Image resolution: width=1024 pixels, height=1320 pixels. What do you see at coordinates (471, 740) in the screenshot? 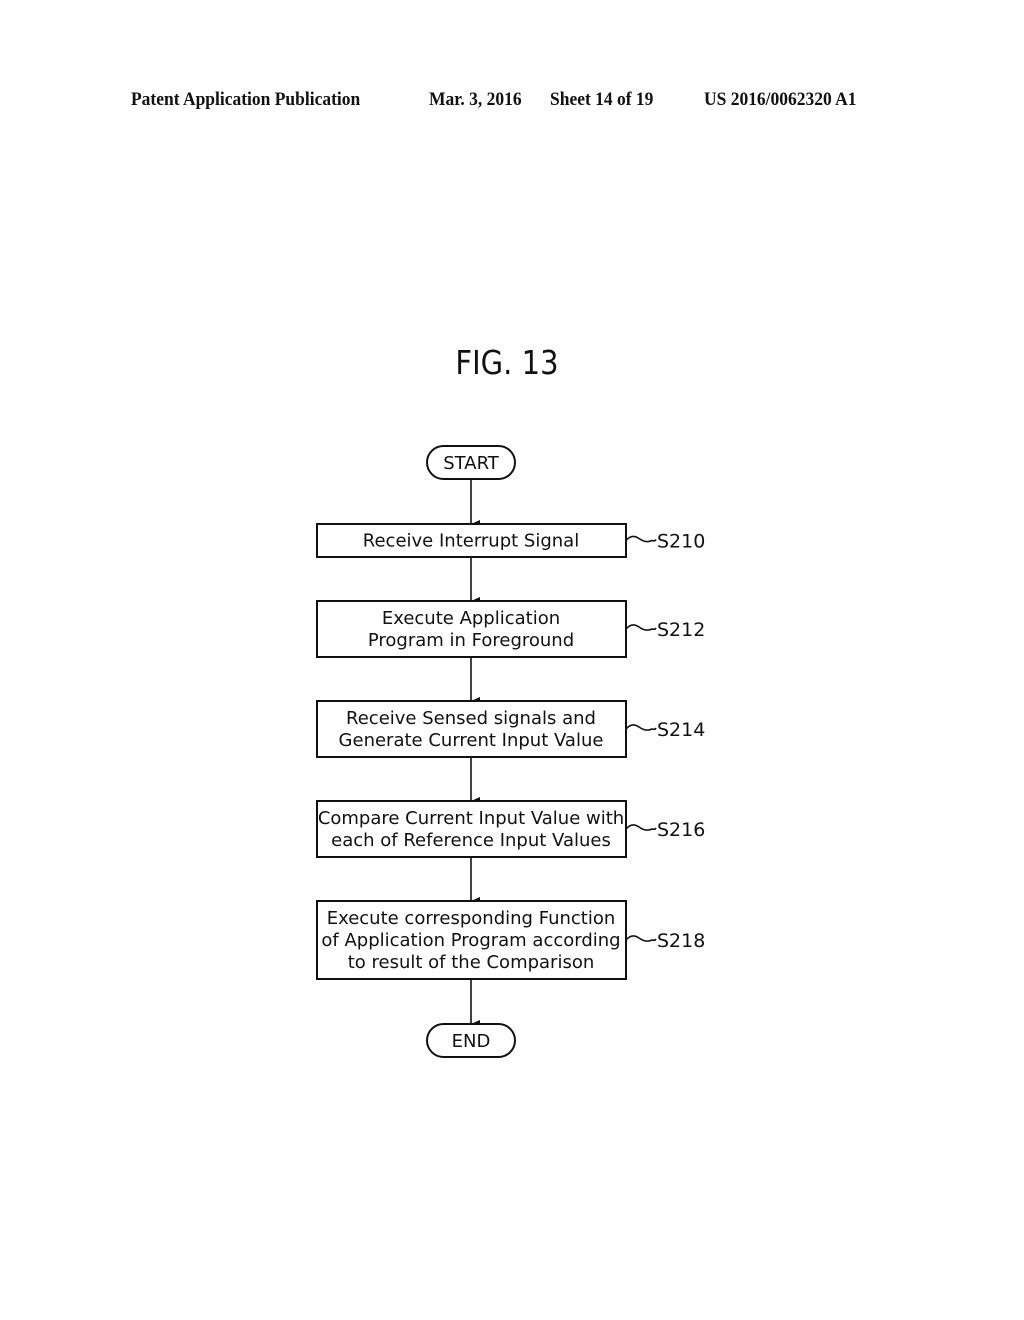
I see `process-text-s214: Generate Current Input Value` at bounding box center [471, 740].